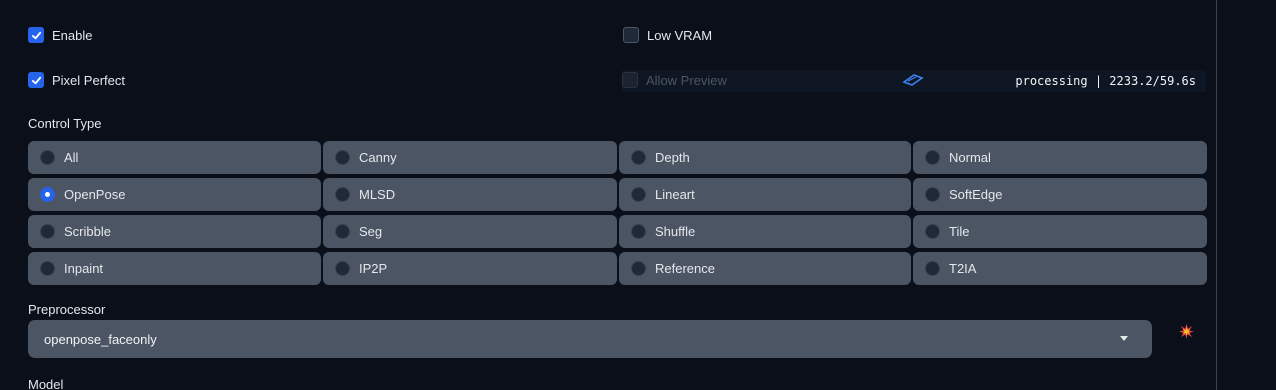  What do you see at coordinates (590, 339) in the screenshot?
I see `preprocessor-dropdown: openpose_faceonly` at bounding box center [590, 339].